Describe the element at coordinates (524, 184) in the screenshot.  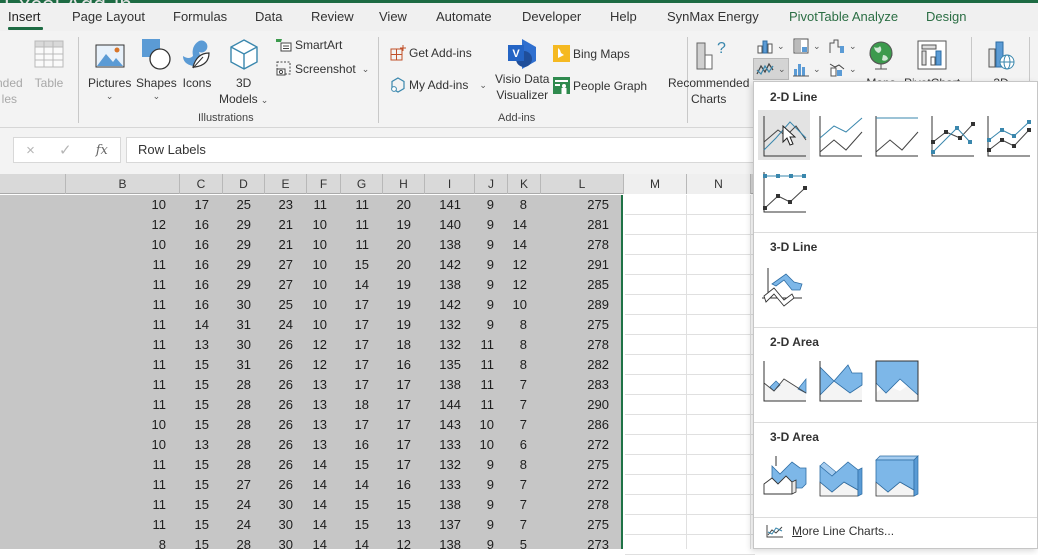
I see `column-header-k: K` at that location.